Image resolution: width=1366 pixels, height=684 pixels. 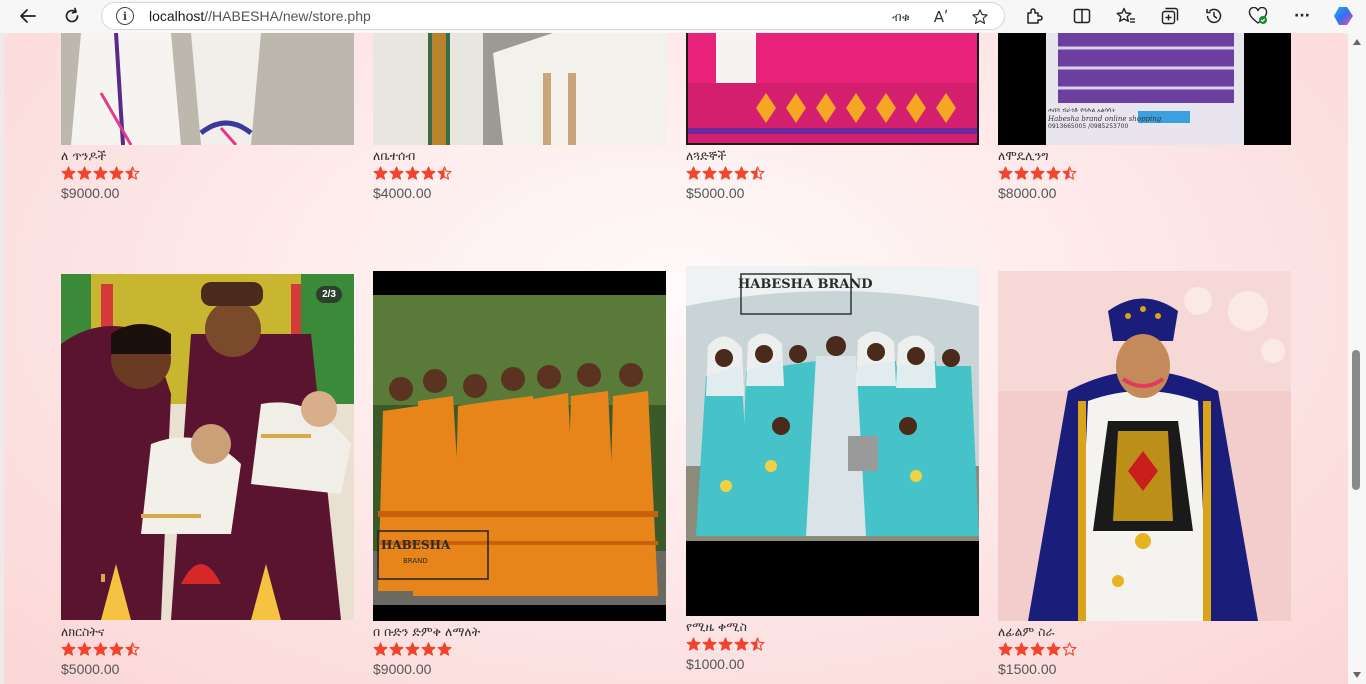 I want to click on caption-text: Habesha brand online shopping, so click(x=1105, y=119).